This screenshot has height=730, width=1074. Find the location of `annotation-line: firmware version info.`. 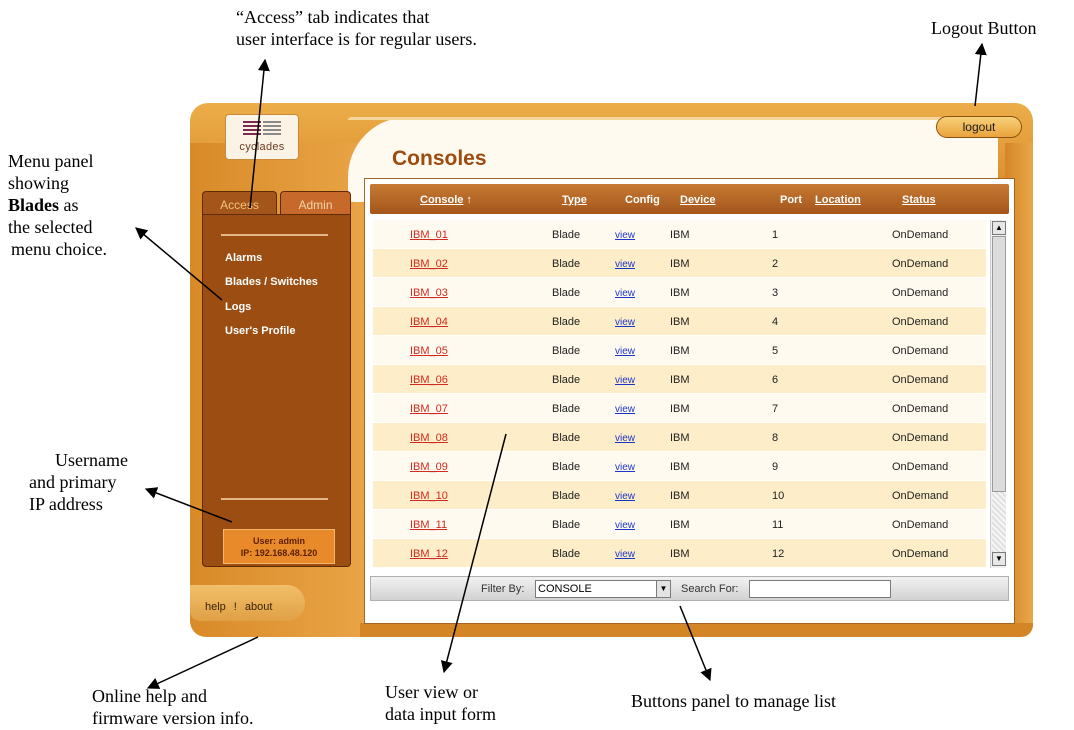

annotation-line: firmware version info. is located at coordinates (173, 718).